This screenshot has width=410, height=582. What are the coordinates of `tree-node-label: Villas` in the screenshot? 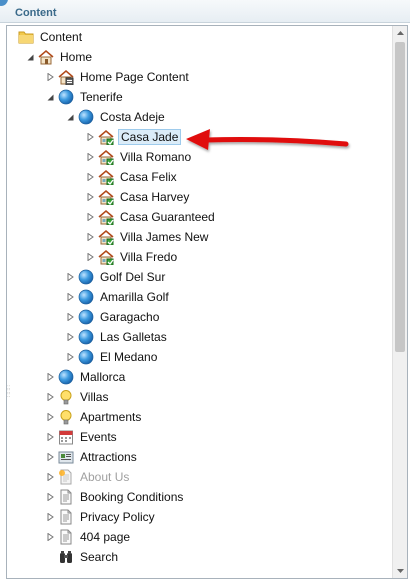 It's located at (94, 397).